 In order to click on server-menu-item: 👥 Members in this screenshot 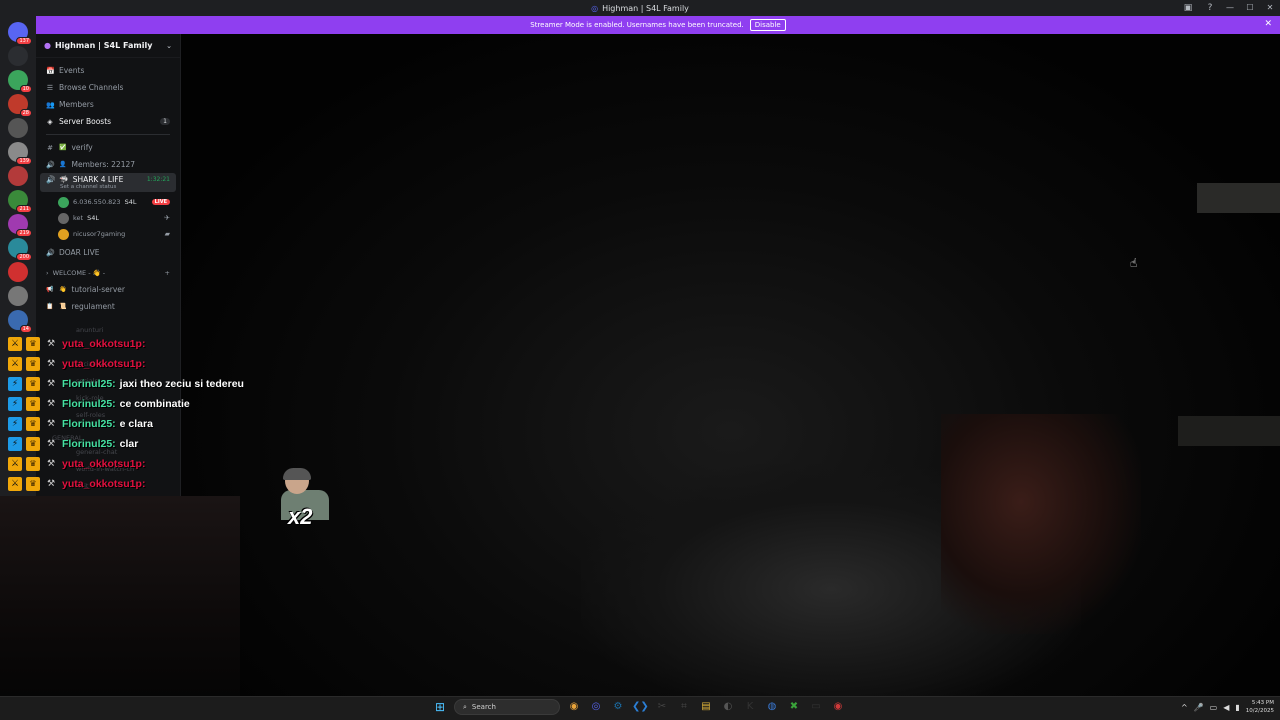, I will do `click(108, 104)`.